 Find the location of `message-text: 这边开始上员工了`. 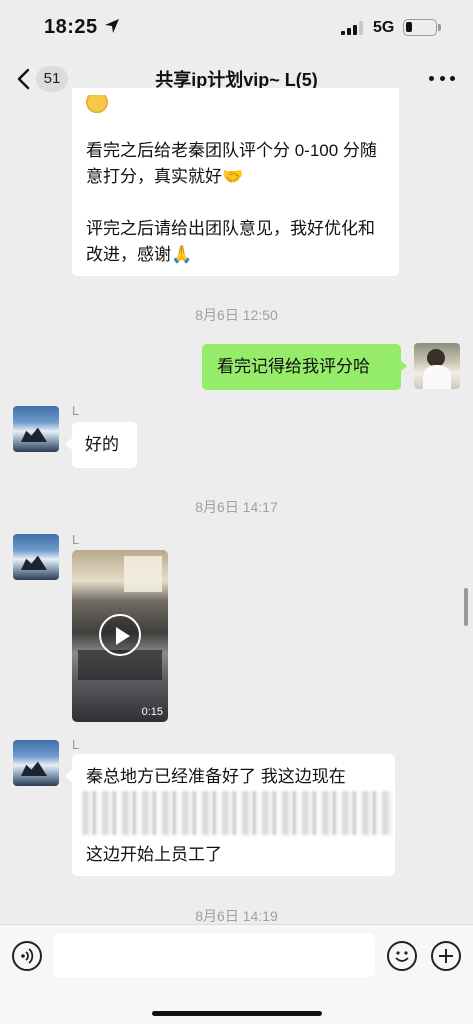

message-text: 这边开始上员工了 is located at coordinates (154, 854).